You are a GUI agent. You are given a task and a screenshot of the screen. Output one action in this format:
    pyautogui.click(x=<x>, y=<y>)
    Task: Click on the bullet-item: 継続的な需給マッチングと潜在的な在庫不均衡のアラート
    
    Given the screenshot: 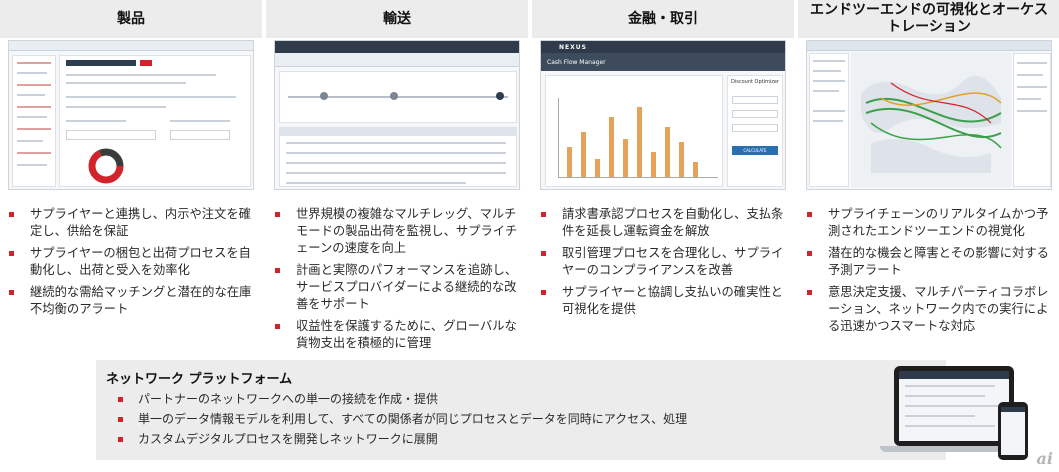 What is the action you would take?
    pyautogui.click(x=133, y=301)
    